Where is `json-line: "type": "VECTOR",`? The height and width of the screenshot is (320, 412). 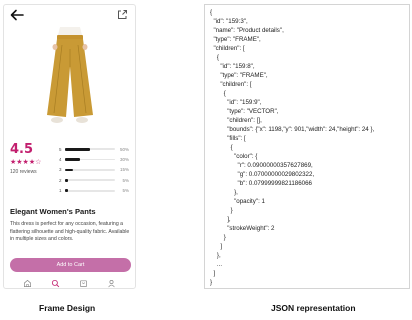 json-line: "type": "VECTOR", is located at coordinates (244, 111).